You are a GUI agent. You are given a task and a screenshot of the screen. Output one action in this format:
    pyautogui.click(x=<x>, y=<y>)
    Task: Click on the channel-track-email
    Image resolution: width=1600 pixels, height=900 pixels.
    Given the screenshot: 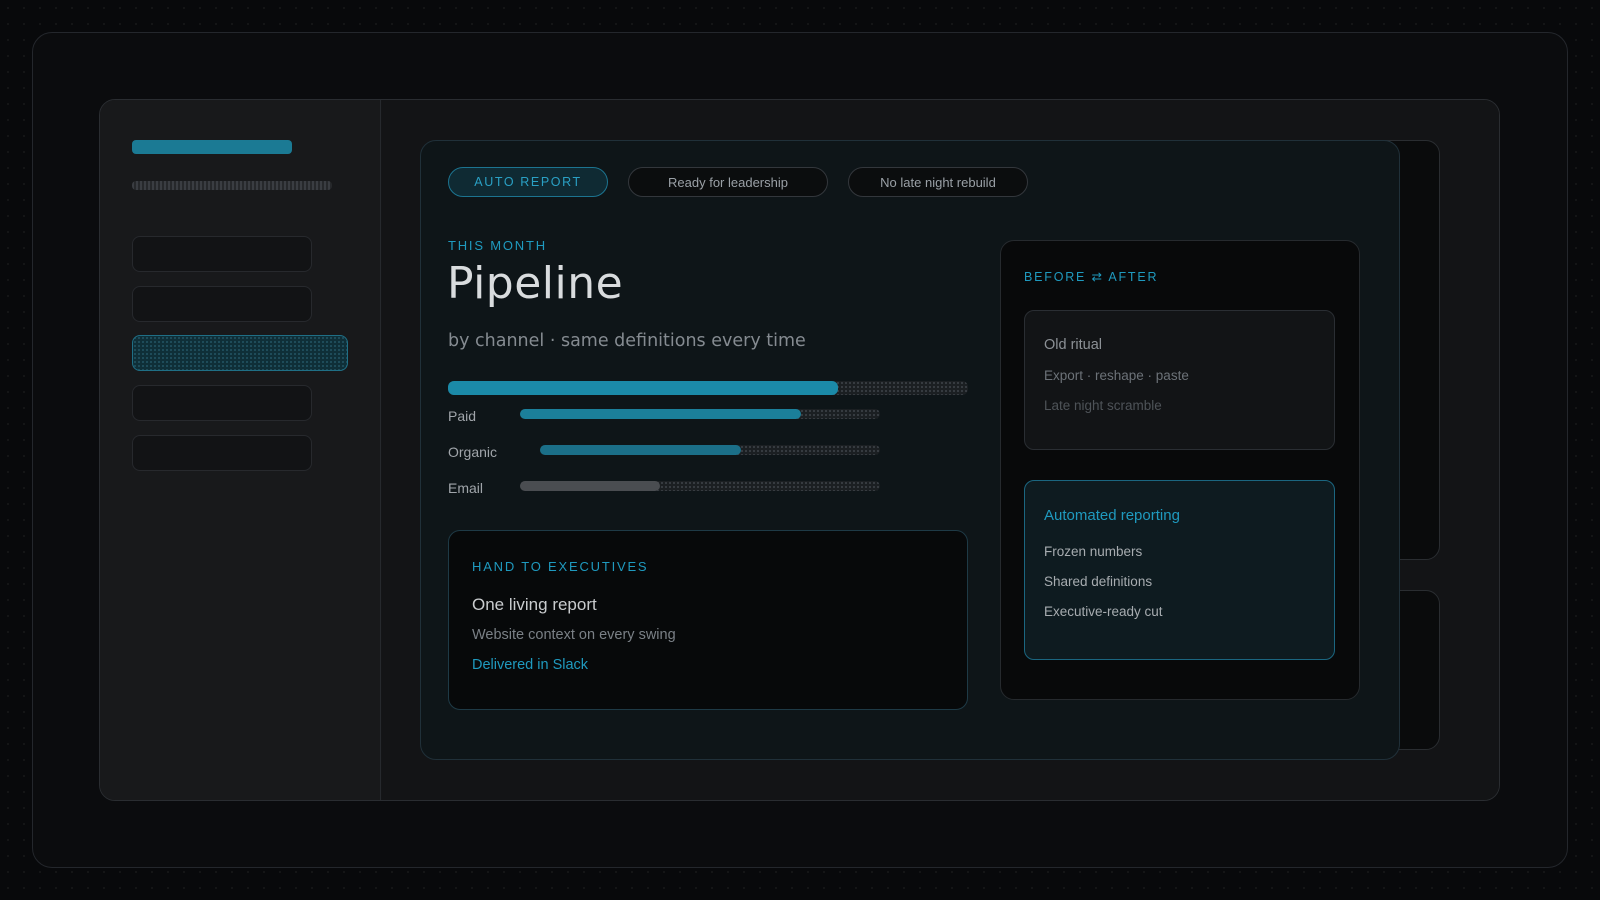 What is the action you would take?
    pyautogui.click(x=700, y=486)
    